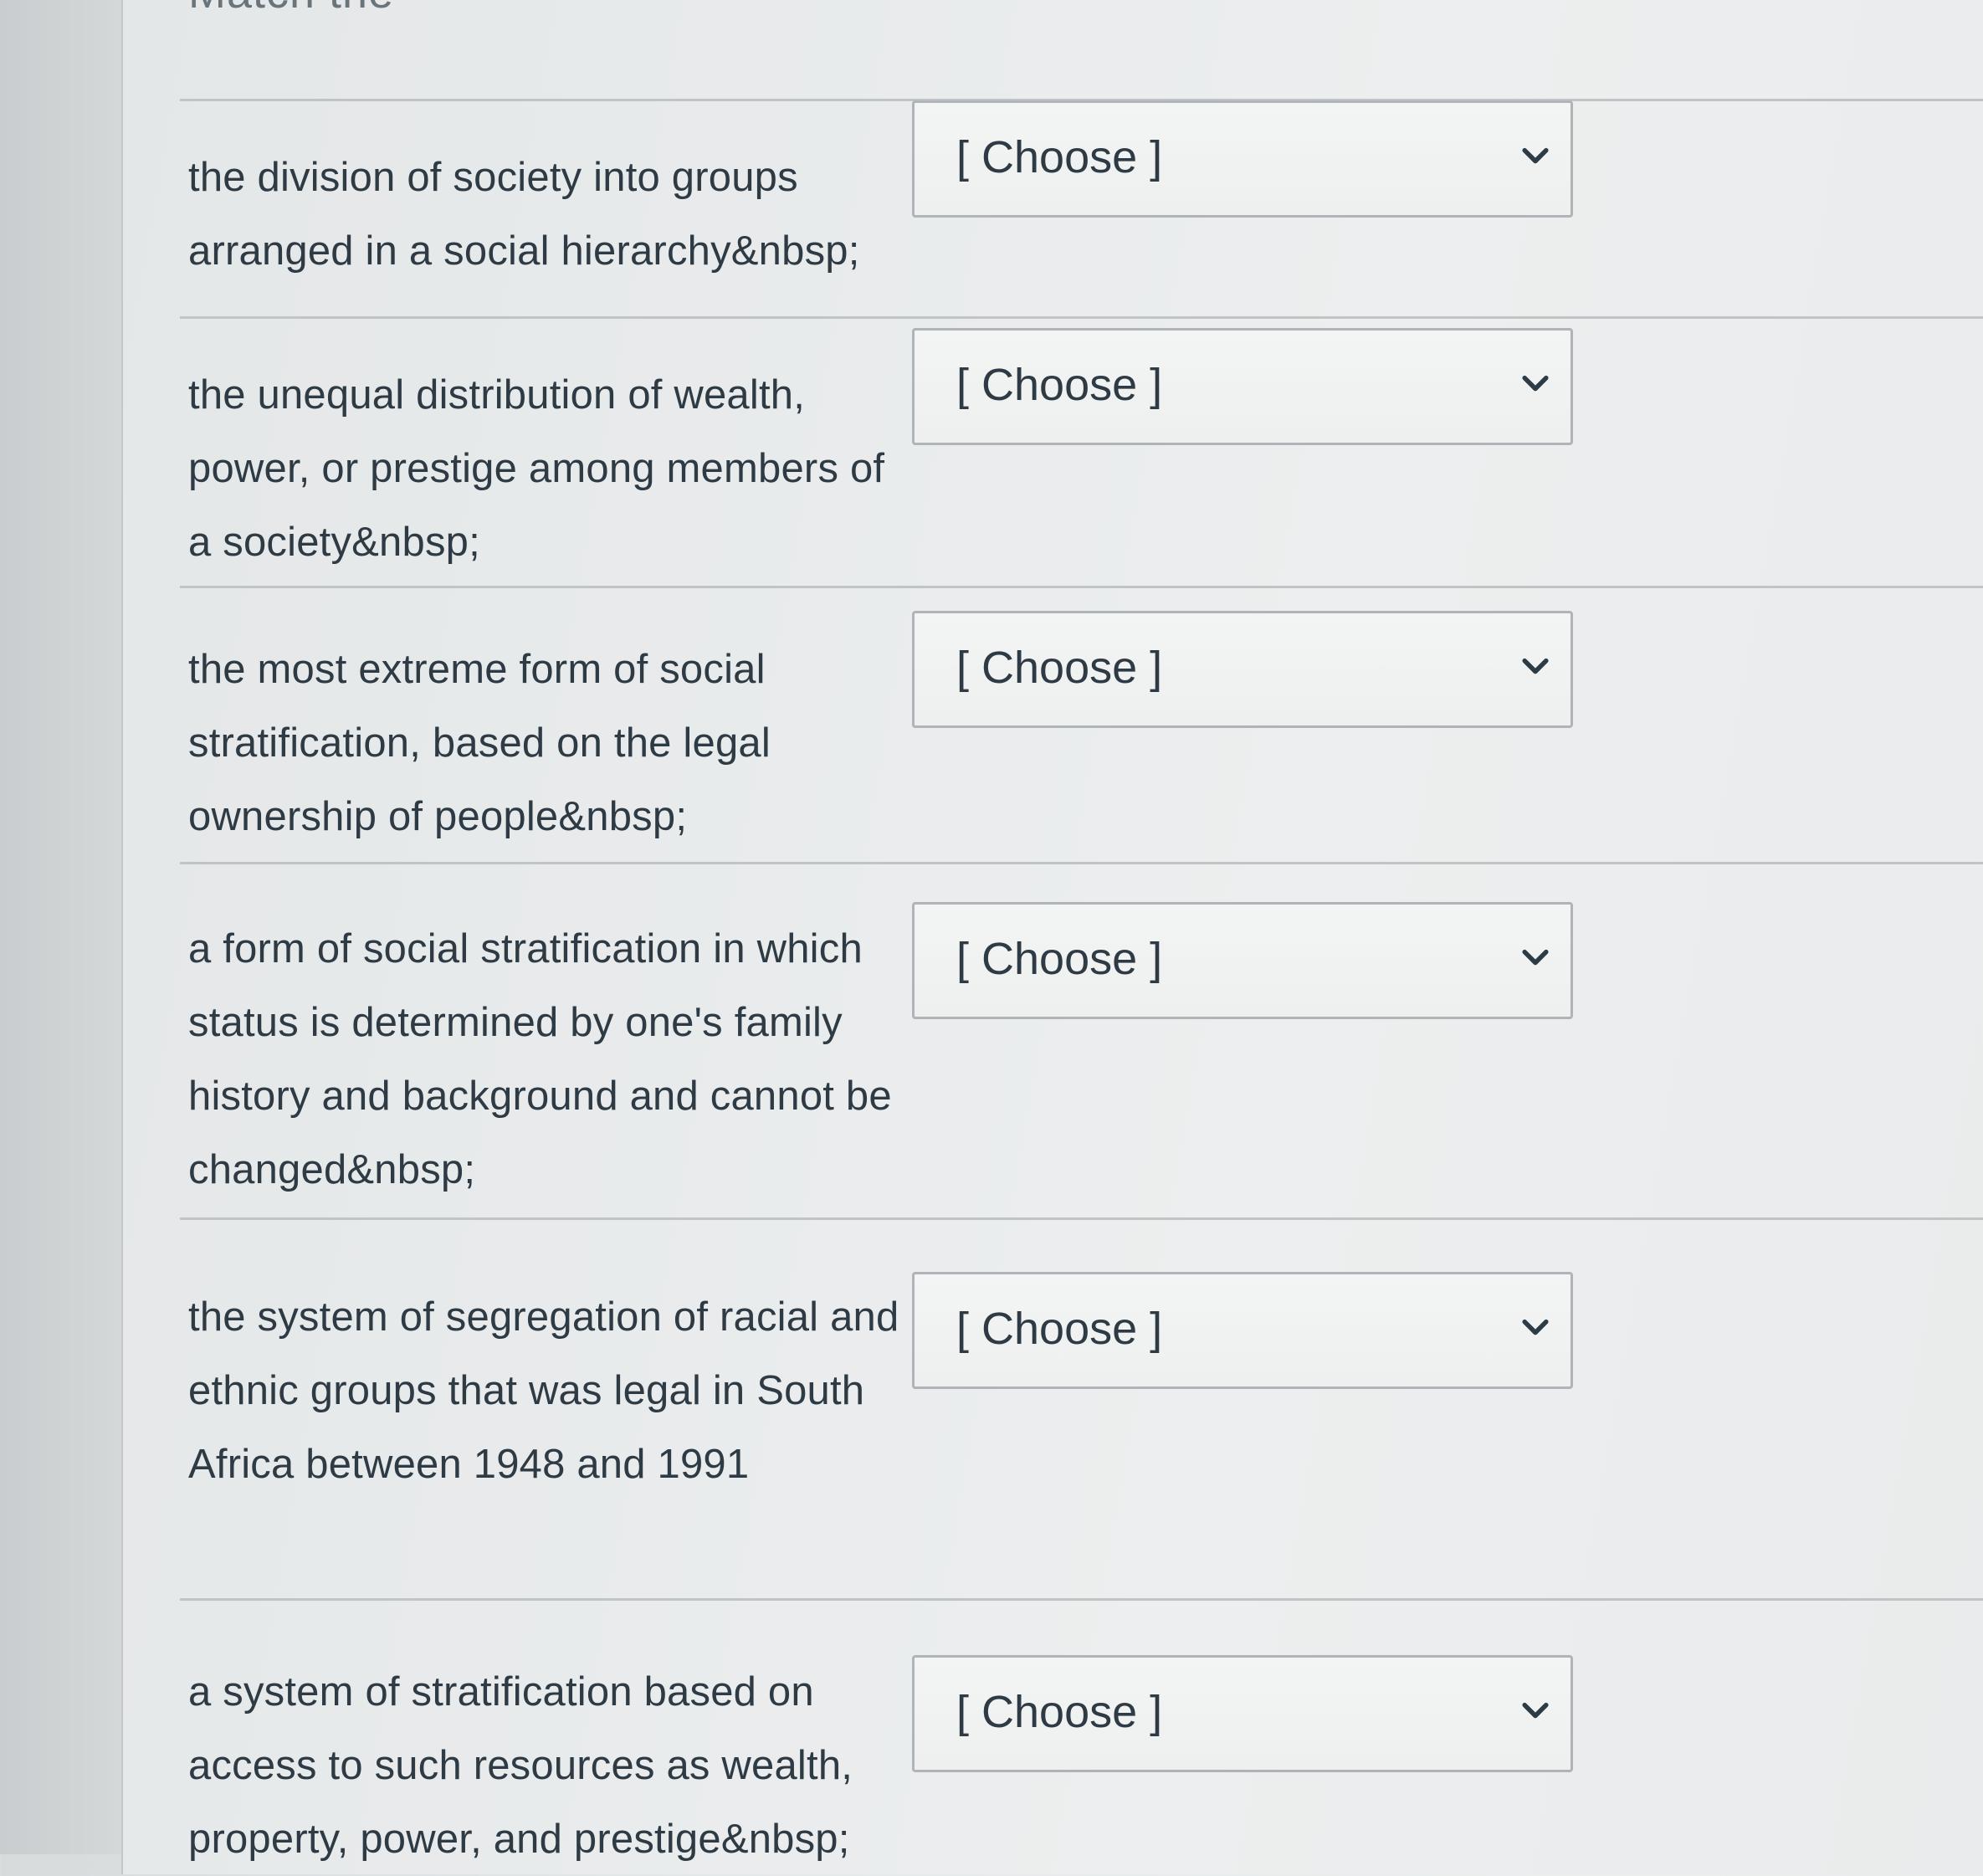 This screenshot has width=1983, height=1876. Describe the element at coordinates (60, 927) in the screenshot. I see `left-margin` at that location.